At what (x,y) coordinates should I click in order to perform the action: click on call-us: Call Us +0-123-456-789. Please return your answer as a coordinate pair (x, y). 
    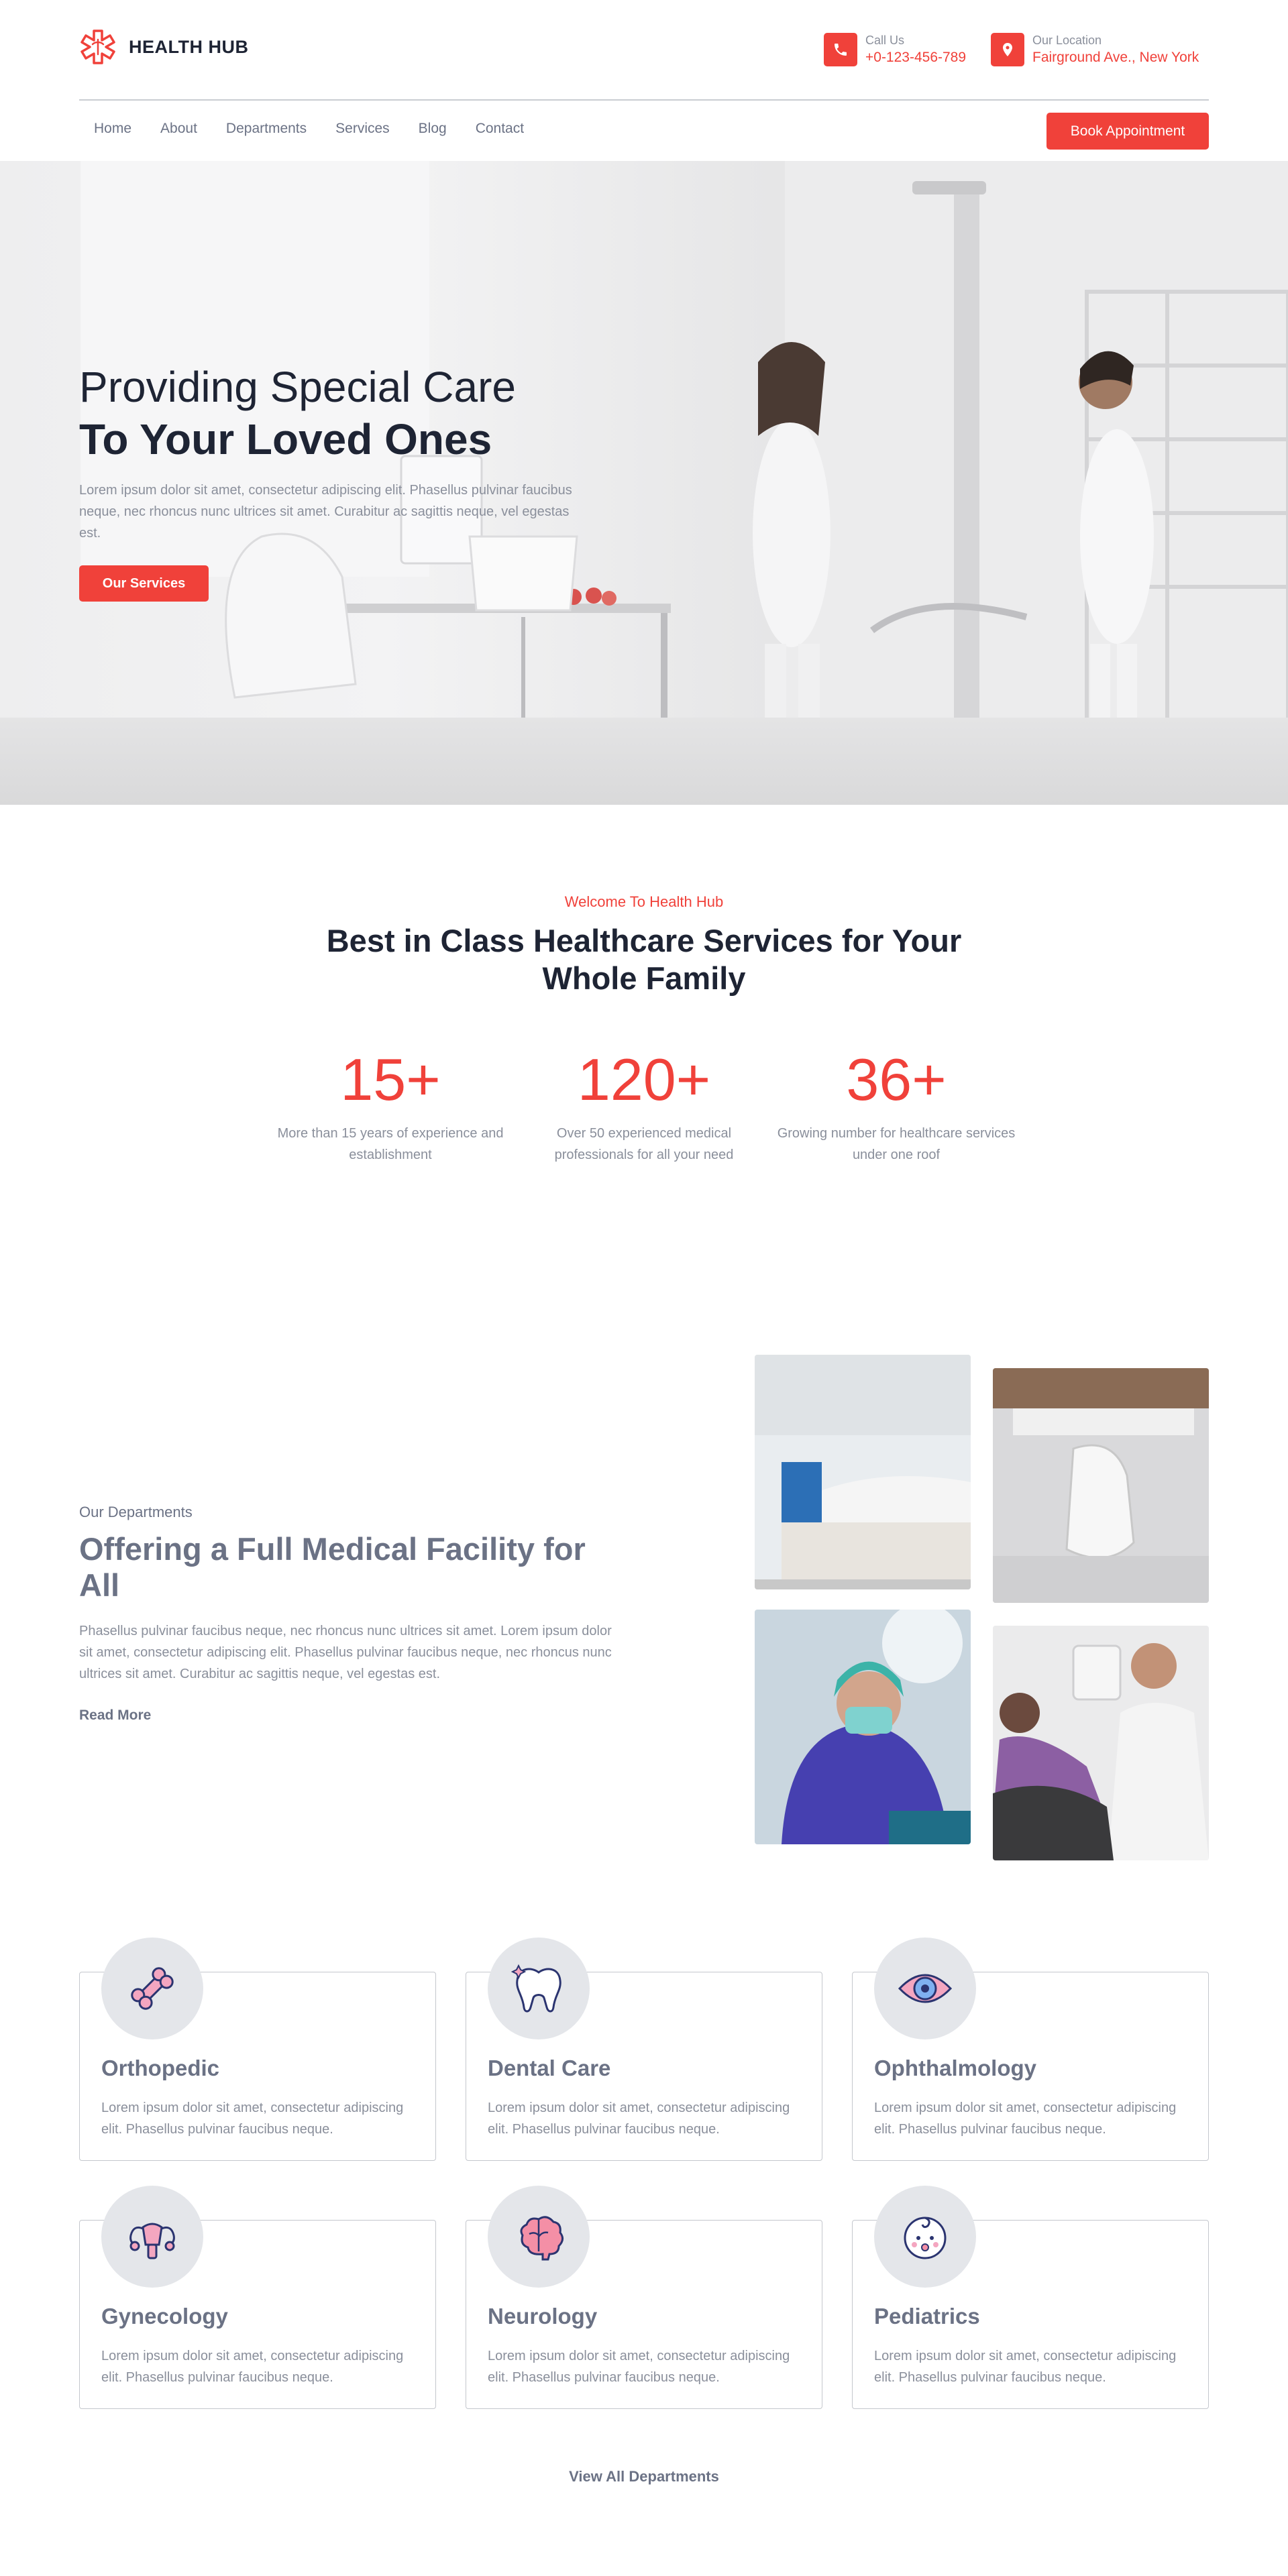
    Looking at the image, I should click on (895, 49).